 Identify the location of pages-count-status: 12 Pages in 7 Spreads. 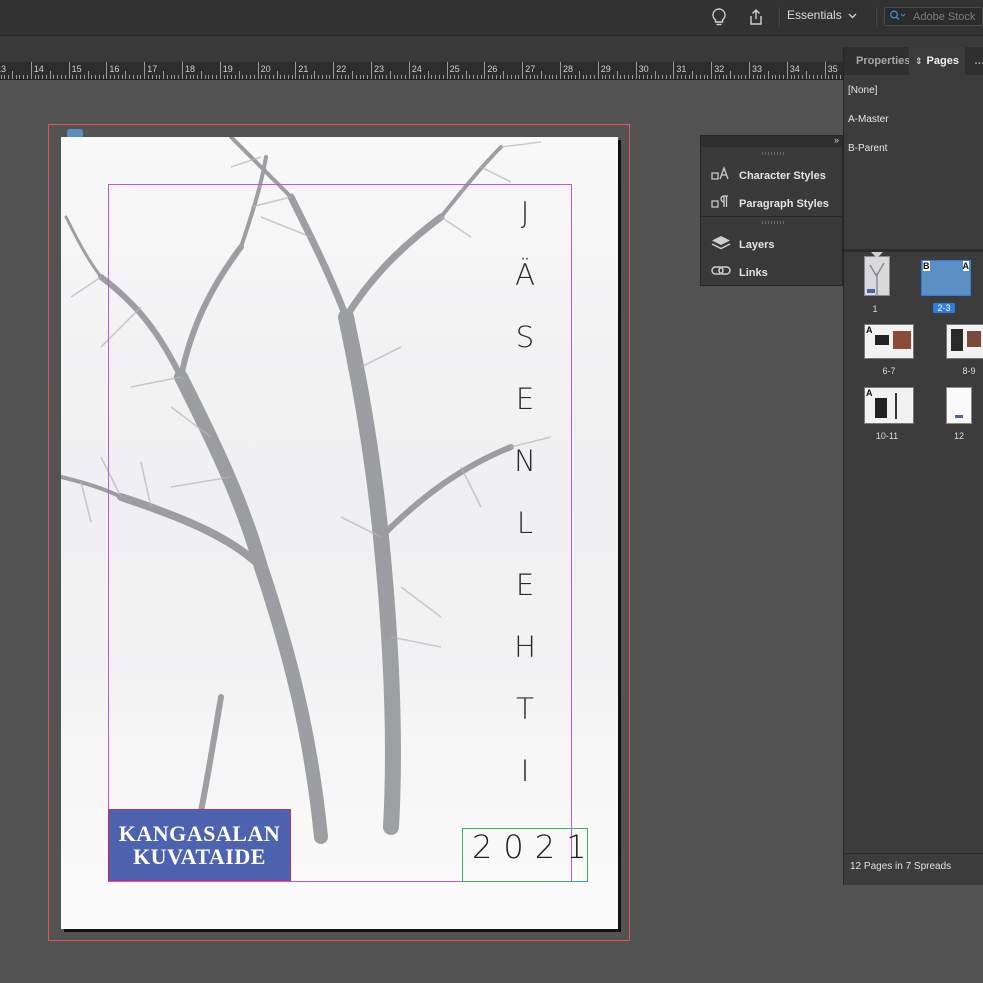
(901, 866).